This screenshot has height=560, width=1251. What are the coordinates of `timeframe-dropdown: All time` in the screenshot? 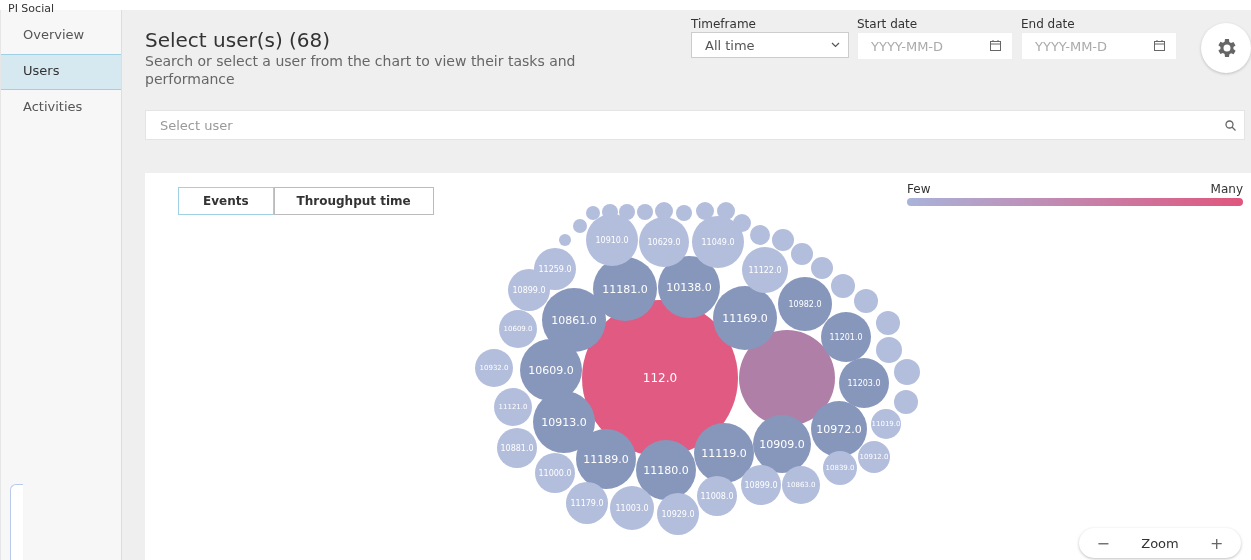 It's located at (770, 45).